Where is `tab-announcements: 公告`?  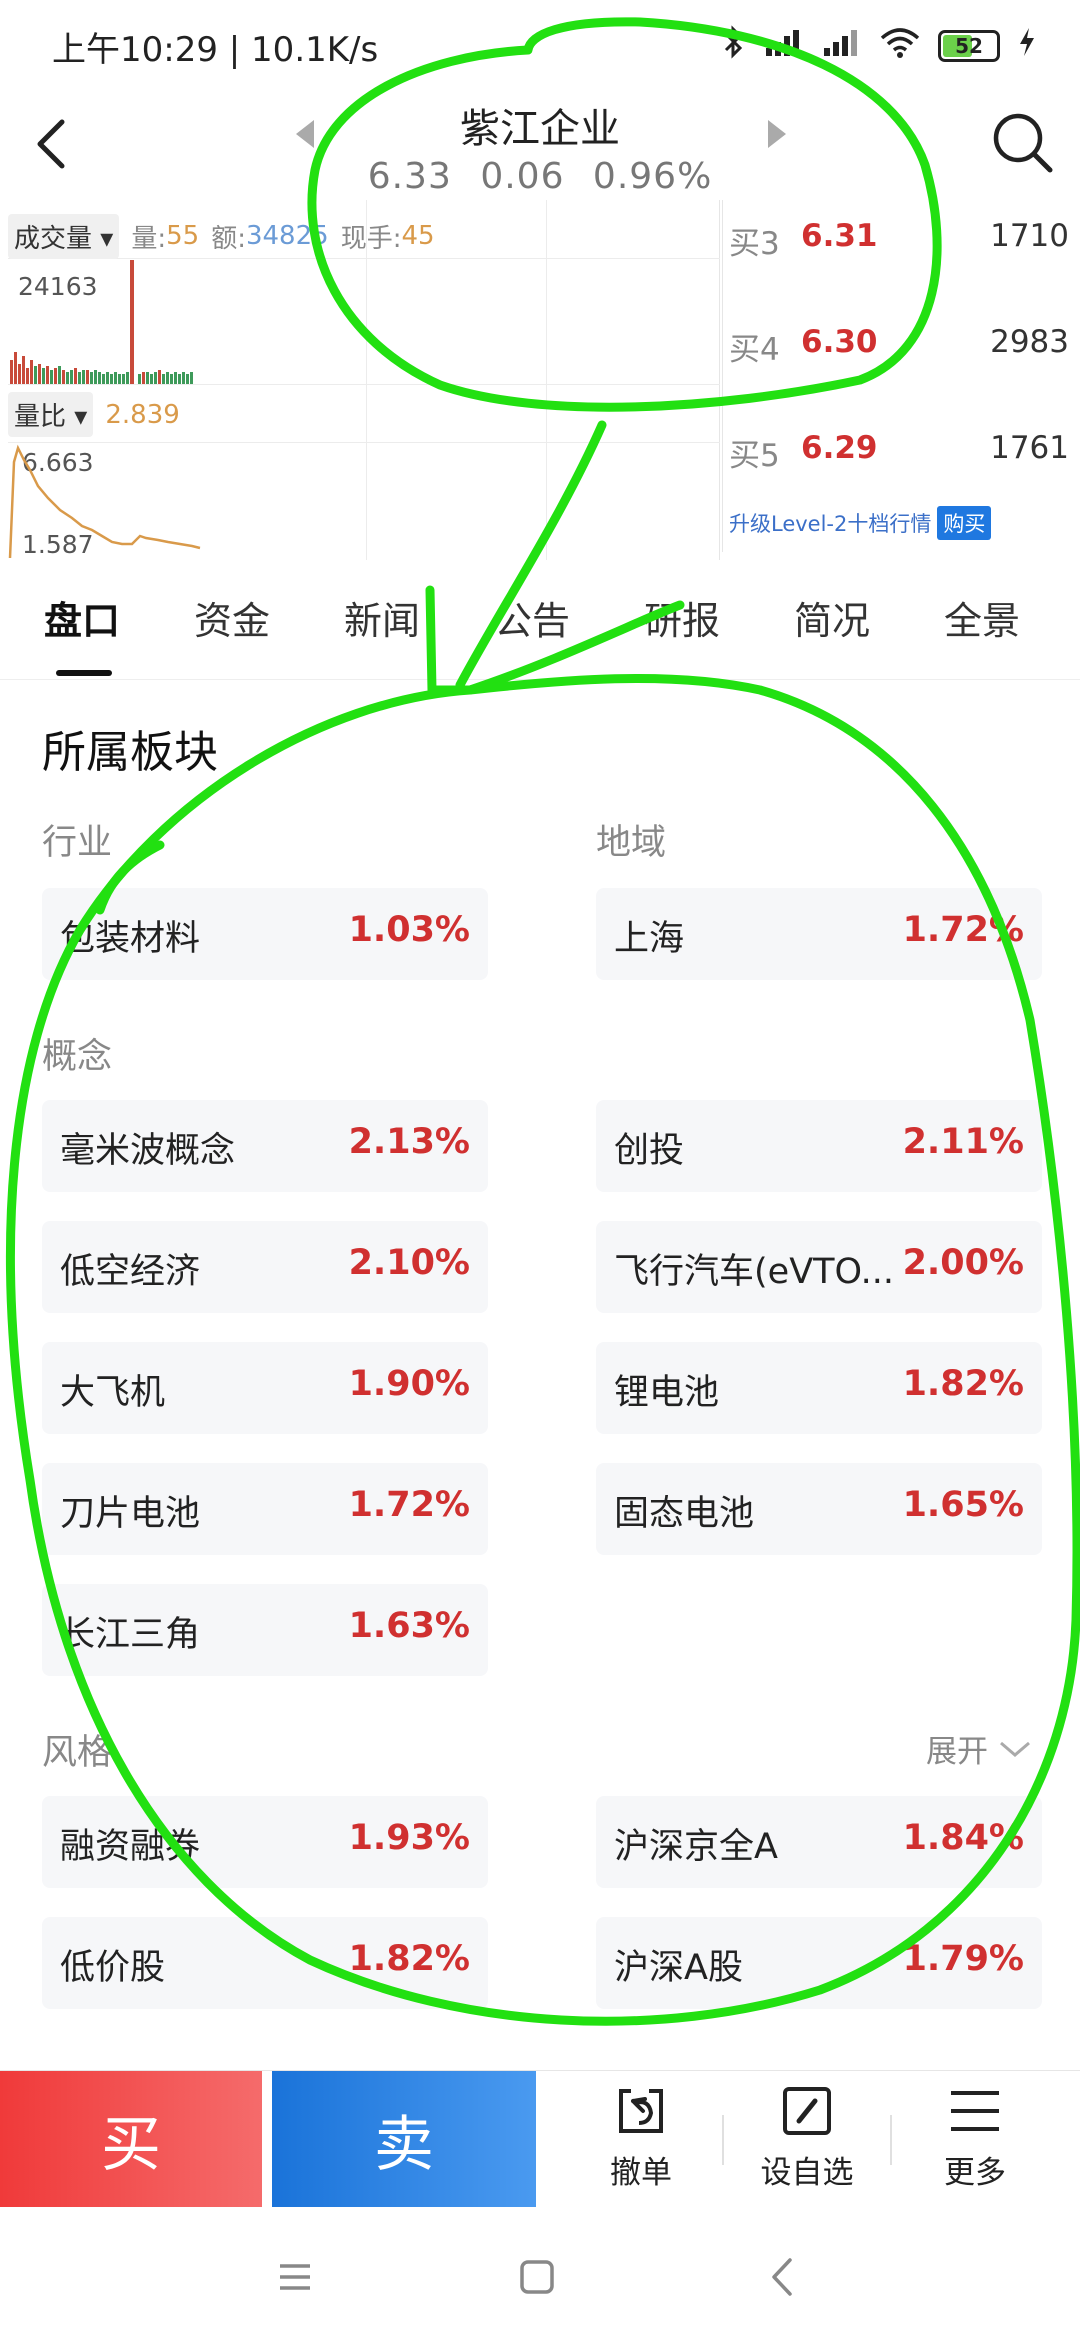
tab-announcements: 公告 is located at coordinates (532, 617).